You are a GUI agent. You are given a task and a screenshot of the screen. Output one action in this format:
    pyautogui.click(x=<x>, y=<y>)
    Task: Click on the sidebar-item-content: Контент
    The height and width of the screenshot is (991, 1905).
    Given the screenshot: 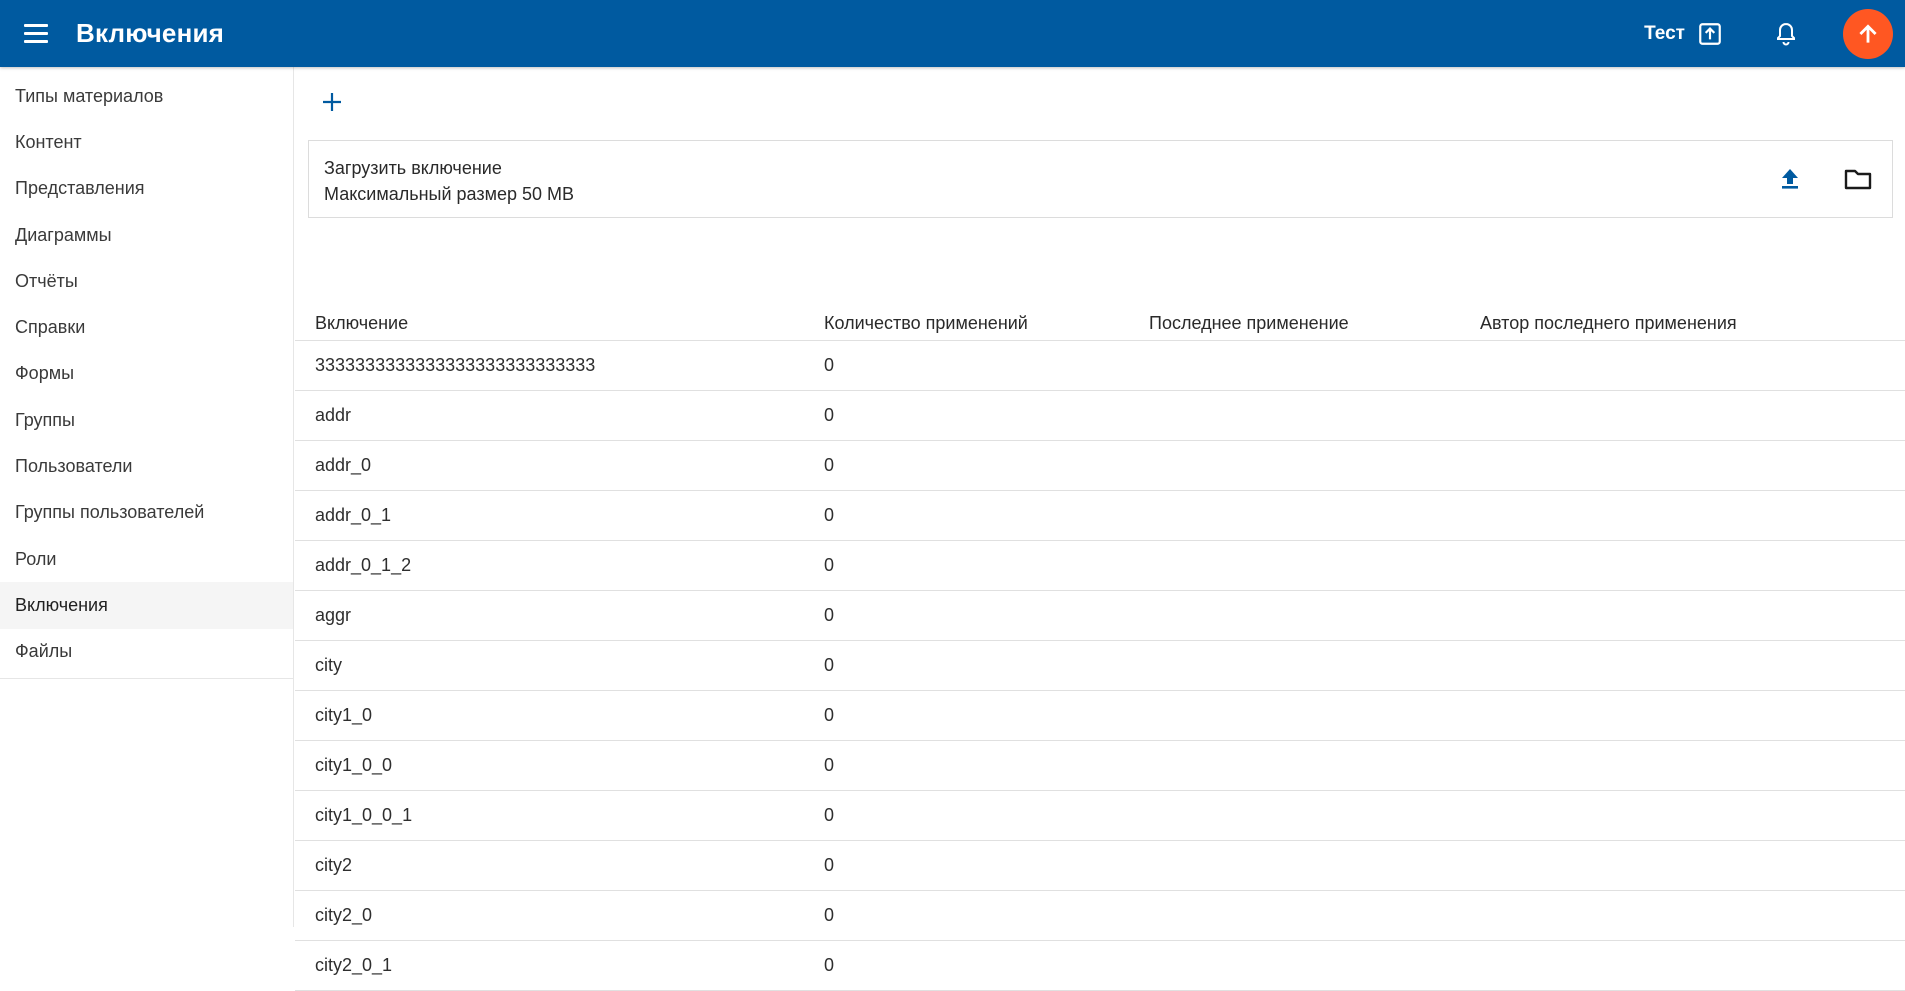 What is the action you would take?
    pyautogui.click(x=146, y=142)
    